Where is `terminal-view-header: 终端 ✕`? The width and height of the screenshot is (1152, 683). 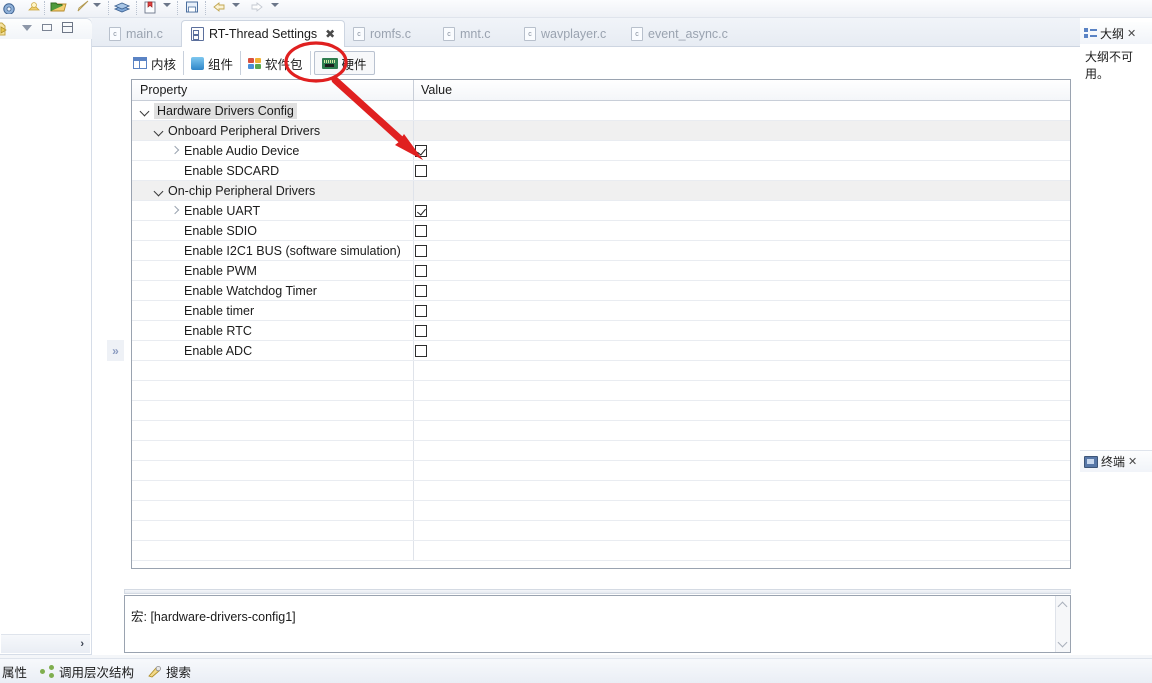 terminal-view-header: 终端 ✕ is located at coordinates (1116, 461).